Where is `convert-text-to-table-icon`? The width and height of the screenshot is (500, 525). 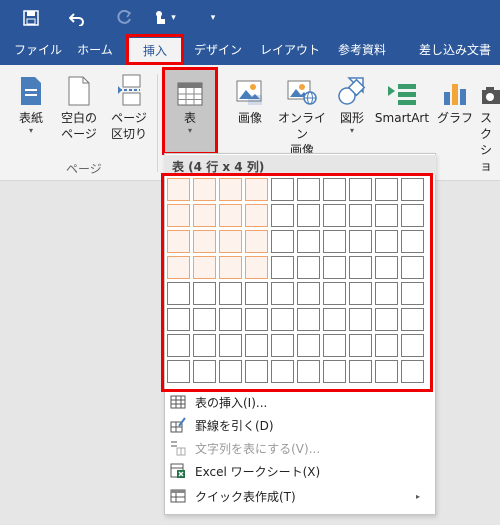 convert-text-to-table-icon is located at coordinates (178, 448).